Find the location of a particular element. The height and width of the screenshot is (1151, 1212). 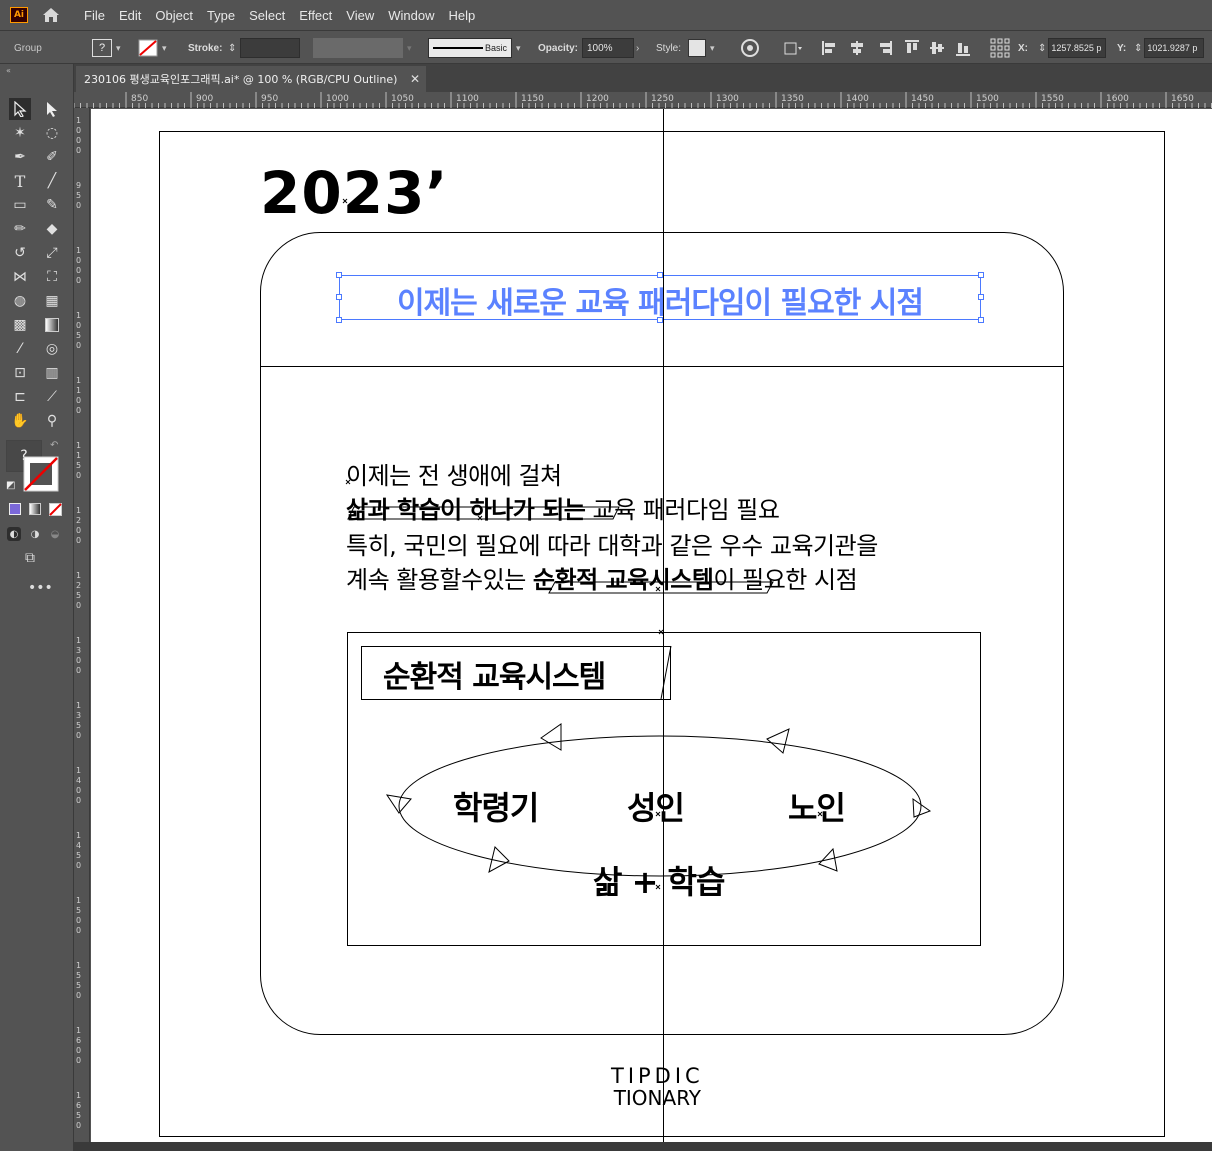

ruler-label: 1 3 0 0 is located at coordinates (79, 655).